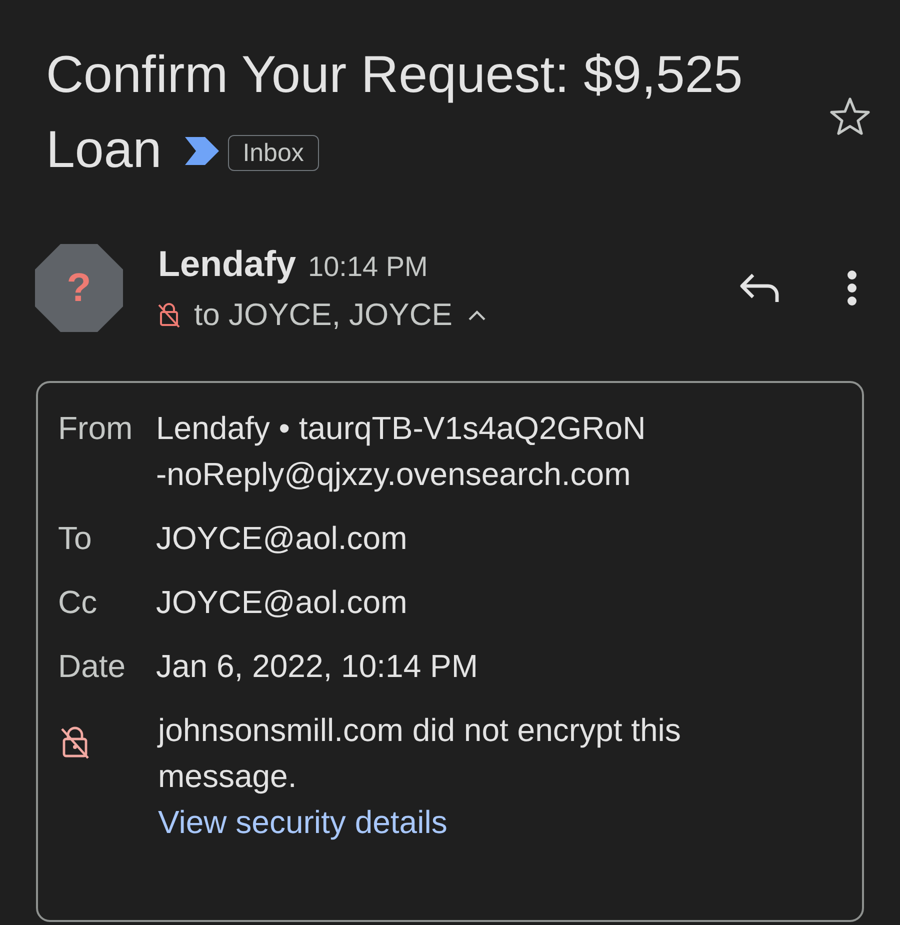  What do you see at coordinates (75, 538) in the screenshot?
I see `field-label: To` at bounding box center [75, 538].